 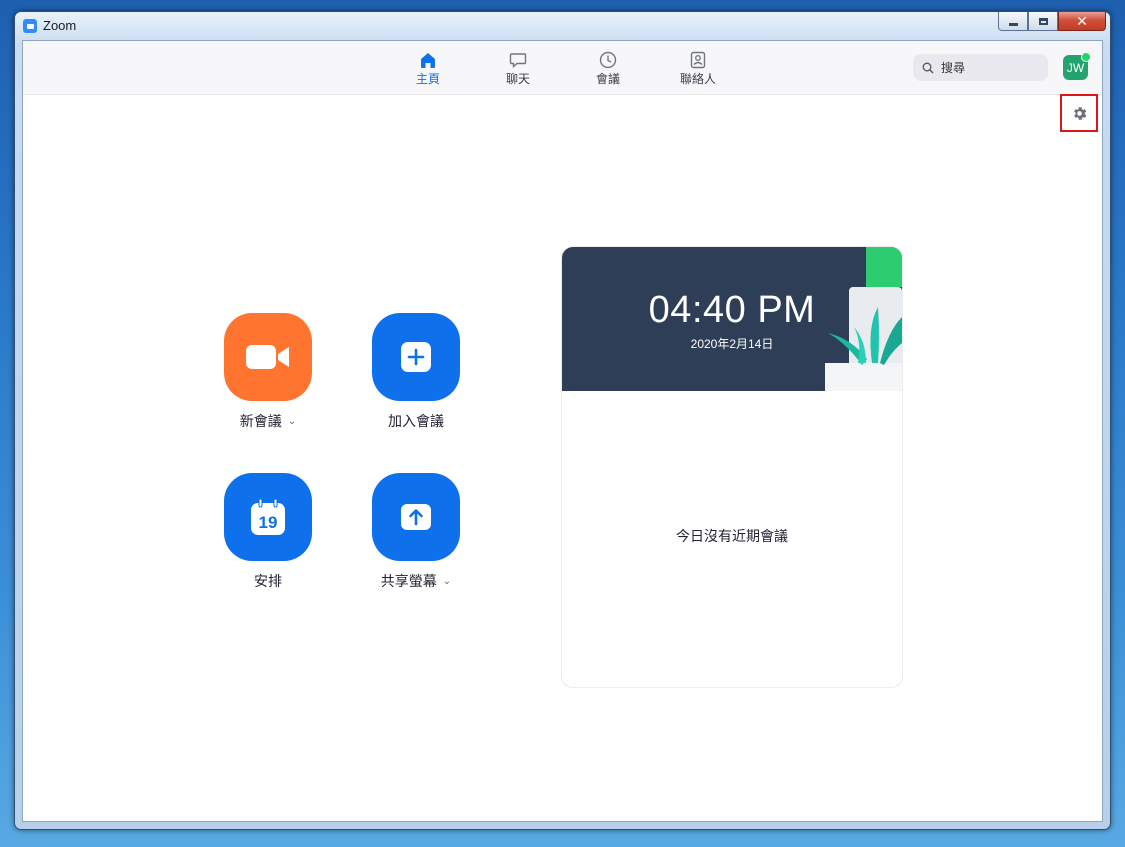 I want to click on share-screen-label: 共享螢幕, so click(x=408, y=581).